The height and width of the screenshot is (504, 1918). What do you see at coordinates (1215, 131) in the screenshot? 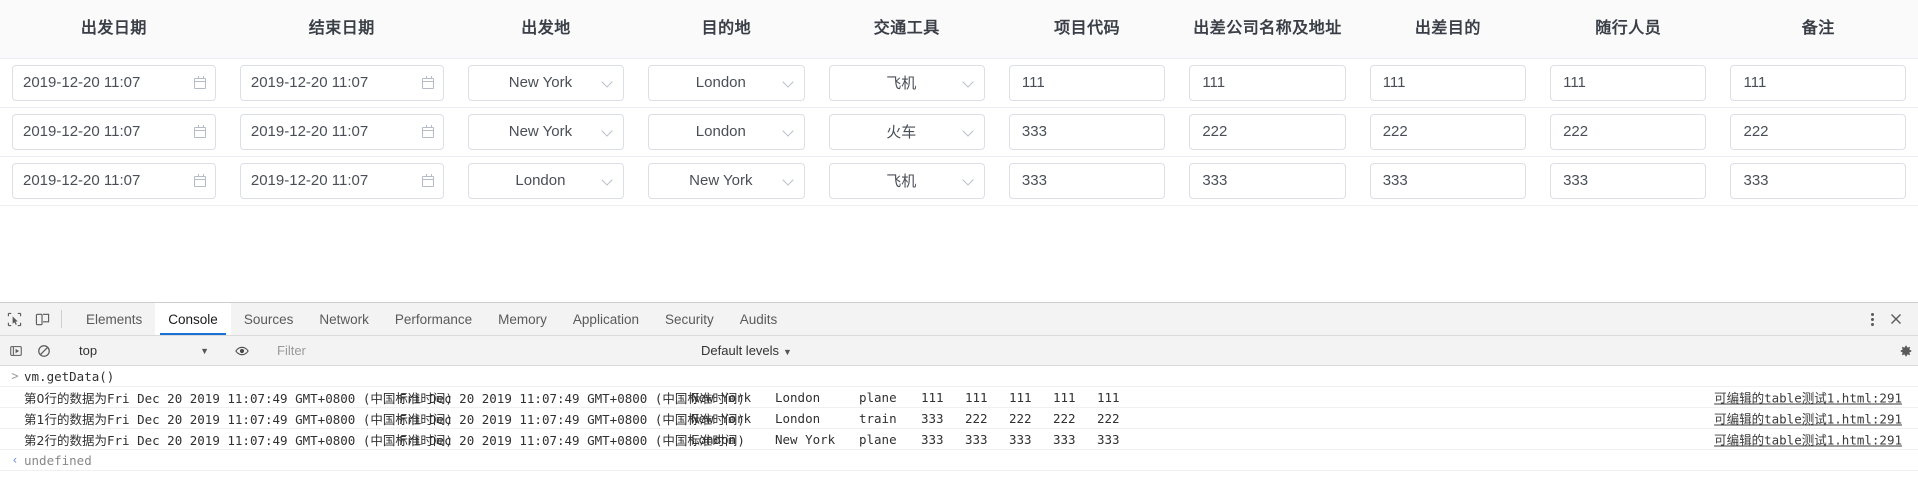
I see `company-value: 222` at bounding box center [1215, 131].